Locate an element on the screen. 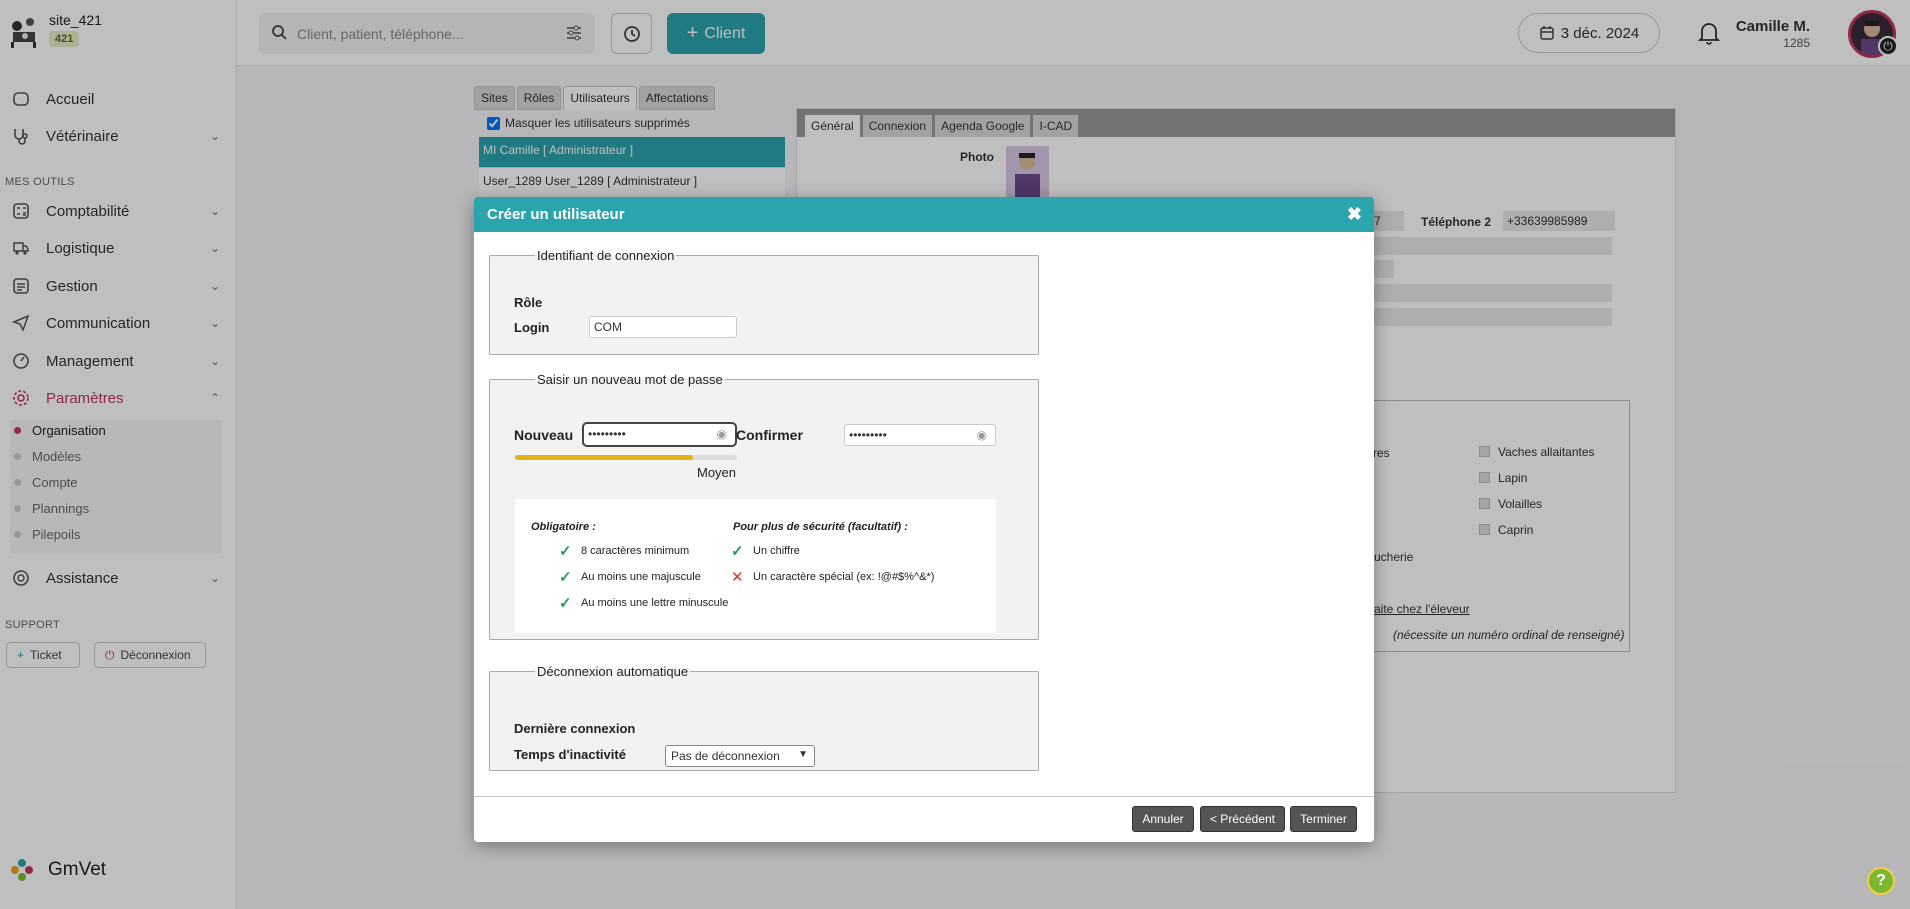 Image resolution: width=1910 pixels, height=909 pixels. new-password-input: ••••••••• ◉ is located at coordinates (659, 434).